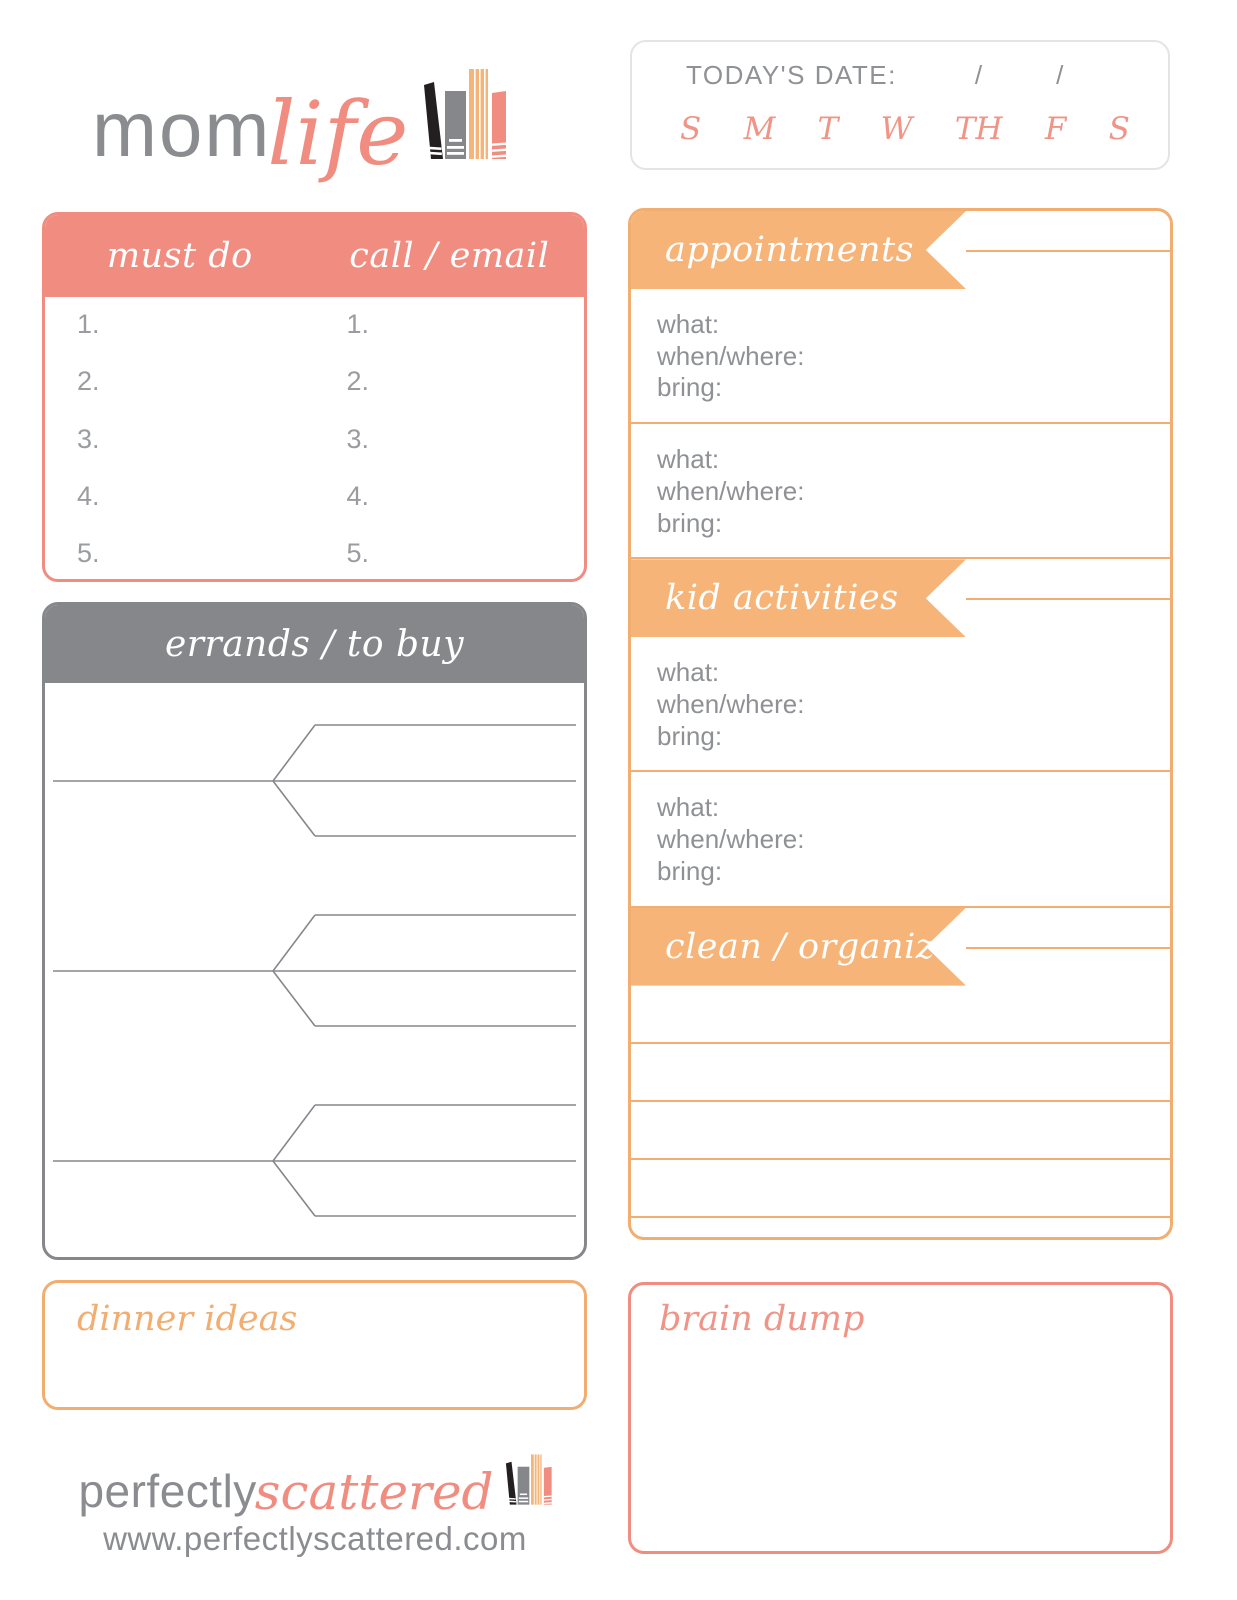 Image resolution: width=1237 pixels, height=1600 pixels. What do you see at coordinates (900, 105) in the screenshot?
I see `todays-date-box: TODAY'S DATE: / / S M T W TH F S` at bounding box center [900, 105].